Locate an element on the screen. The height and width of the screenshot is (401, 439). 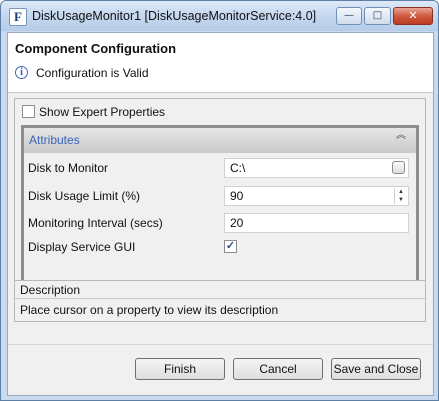
disk-to-monitor-value: C:\ is located at coordinates (238, 168).